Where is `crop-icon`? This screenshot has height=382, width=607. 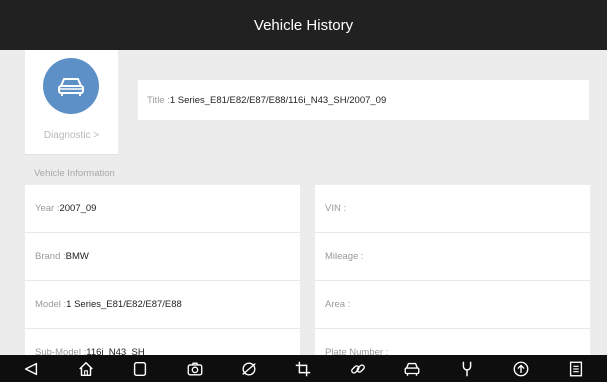 crop-icon is located at coordinates (303, 369).